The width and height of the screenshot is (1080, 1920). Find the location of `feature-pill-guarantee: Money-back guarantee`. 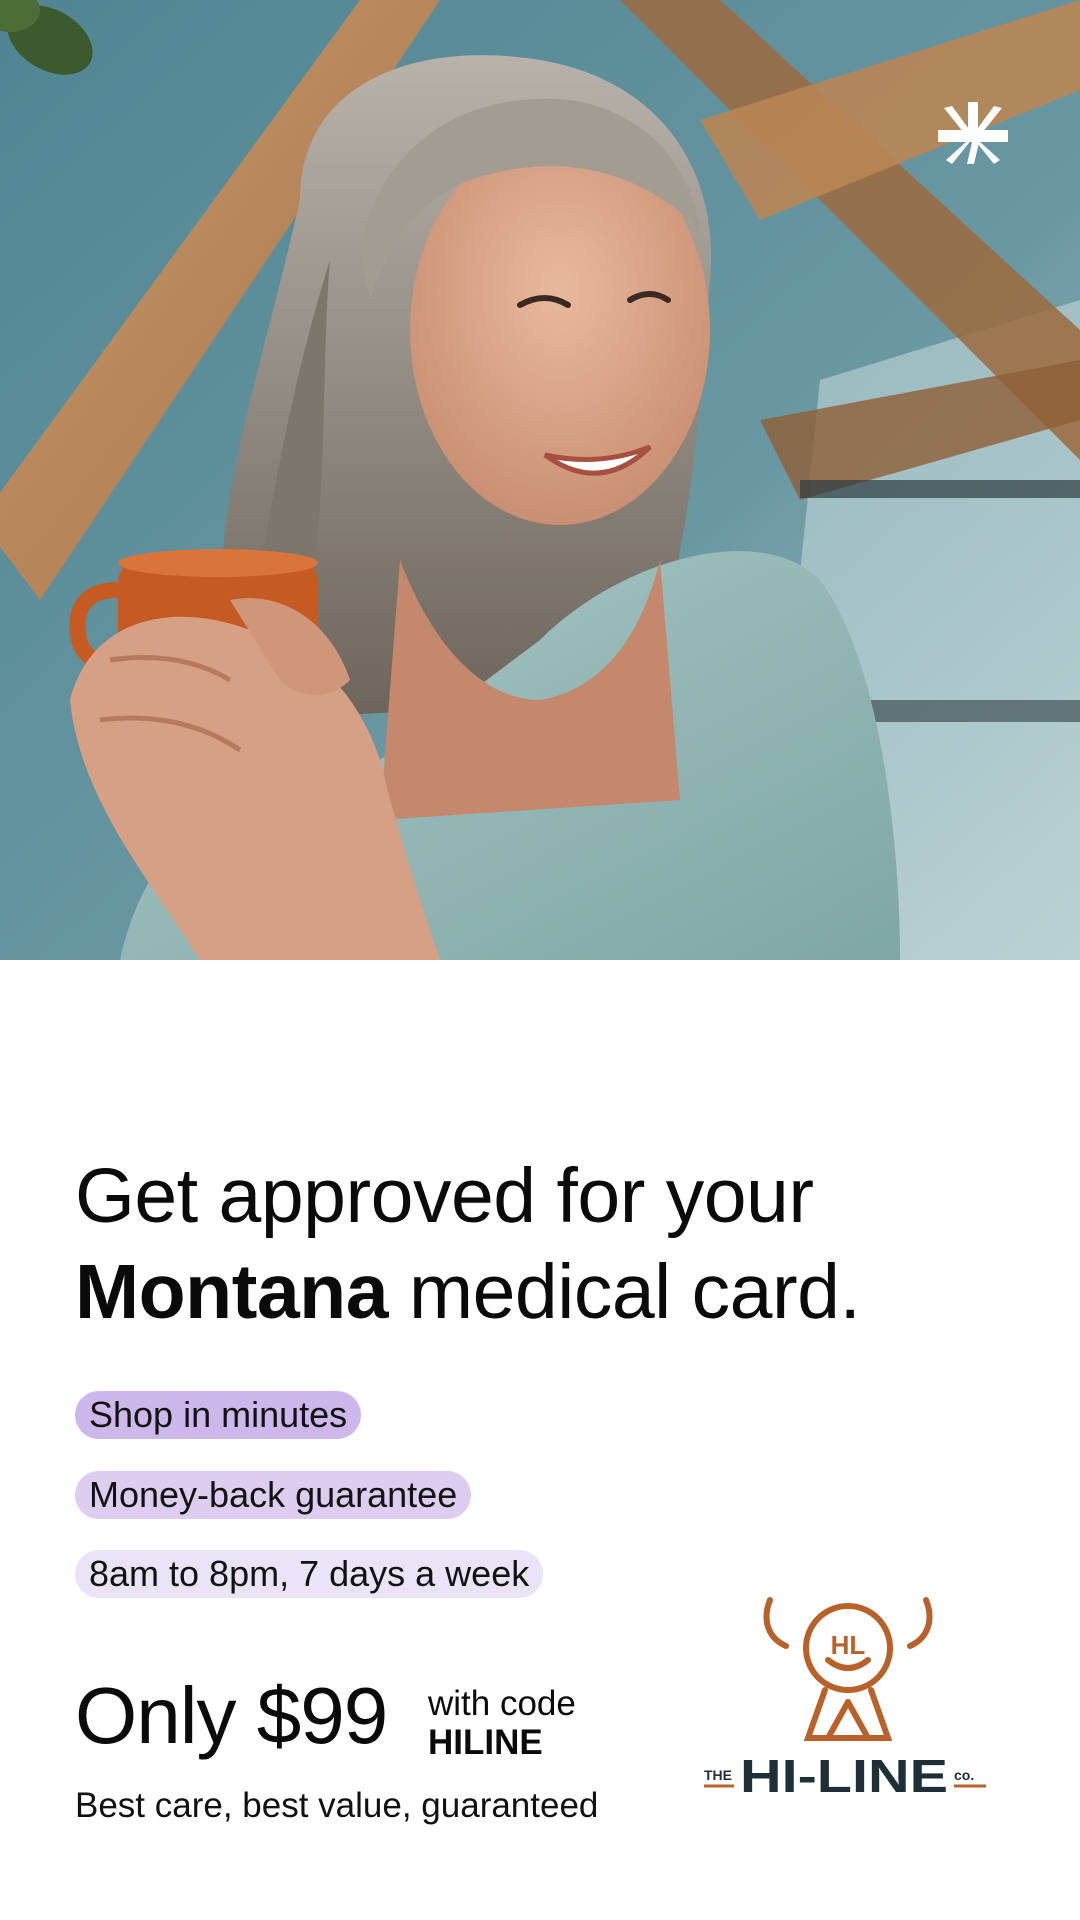

feature-pill-guarantee: Money-back guarantee is located at coordinates (273, 1495).